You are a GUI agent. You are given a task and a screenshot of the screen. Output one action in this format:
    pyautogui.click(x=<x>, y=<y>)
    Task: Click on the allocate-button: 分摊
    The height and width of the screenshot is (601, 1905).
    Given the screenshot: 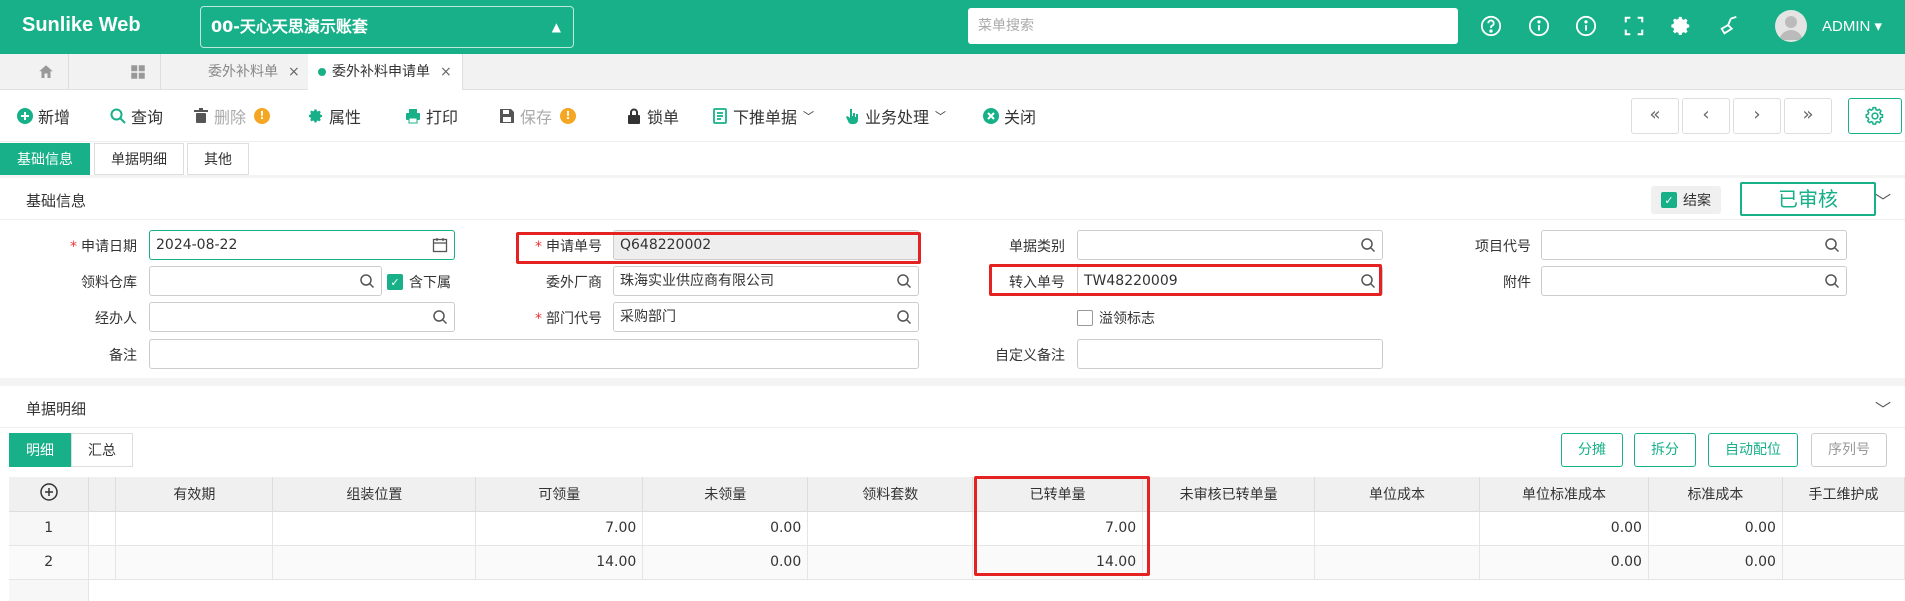 What is the action you would take?
    pyautogui.click(x=1592, y=450)
    